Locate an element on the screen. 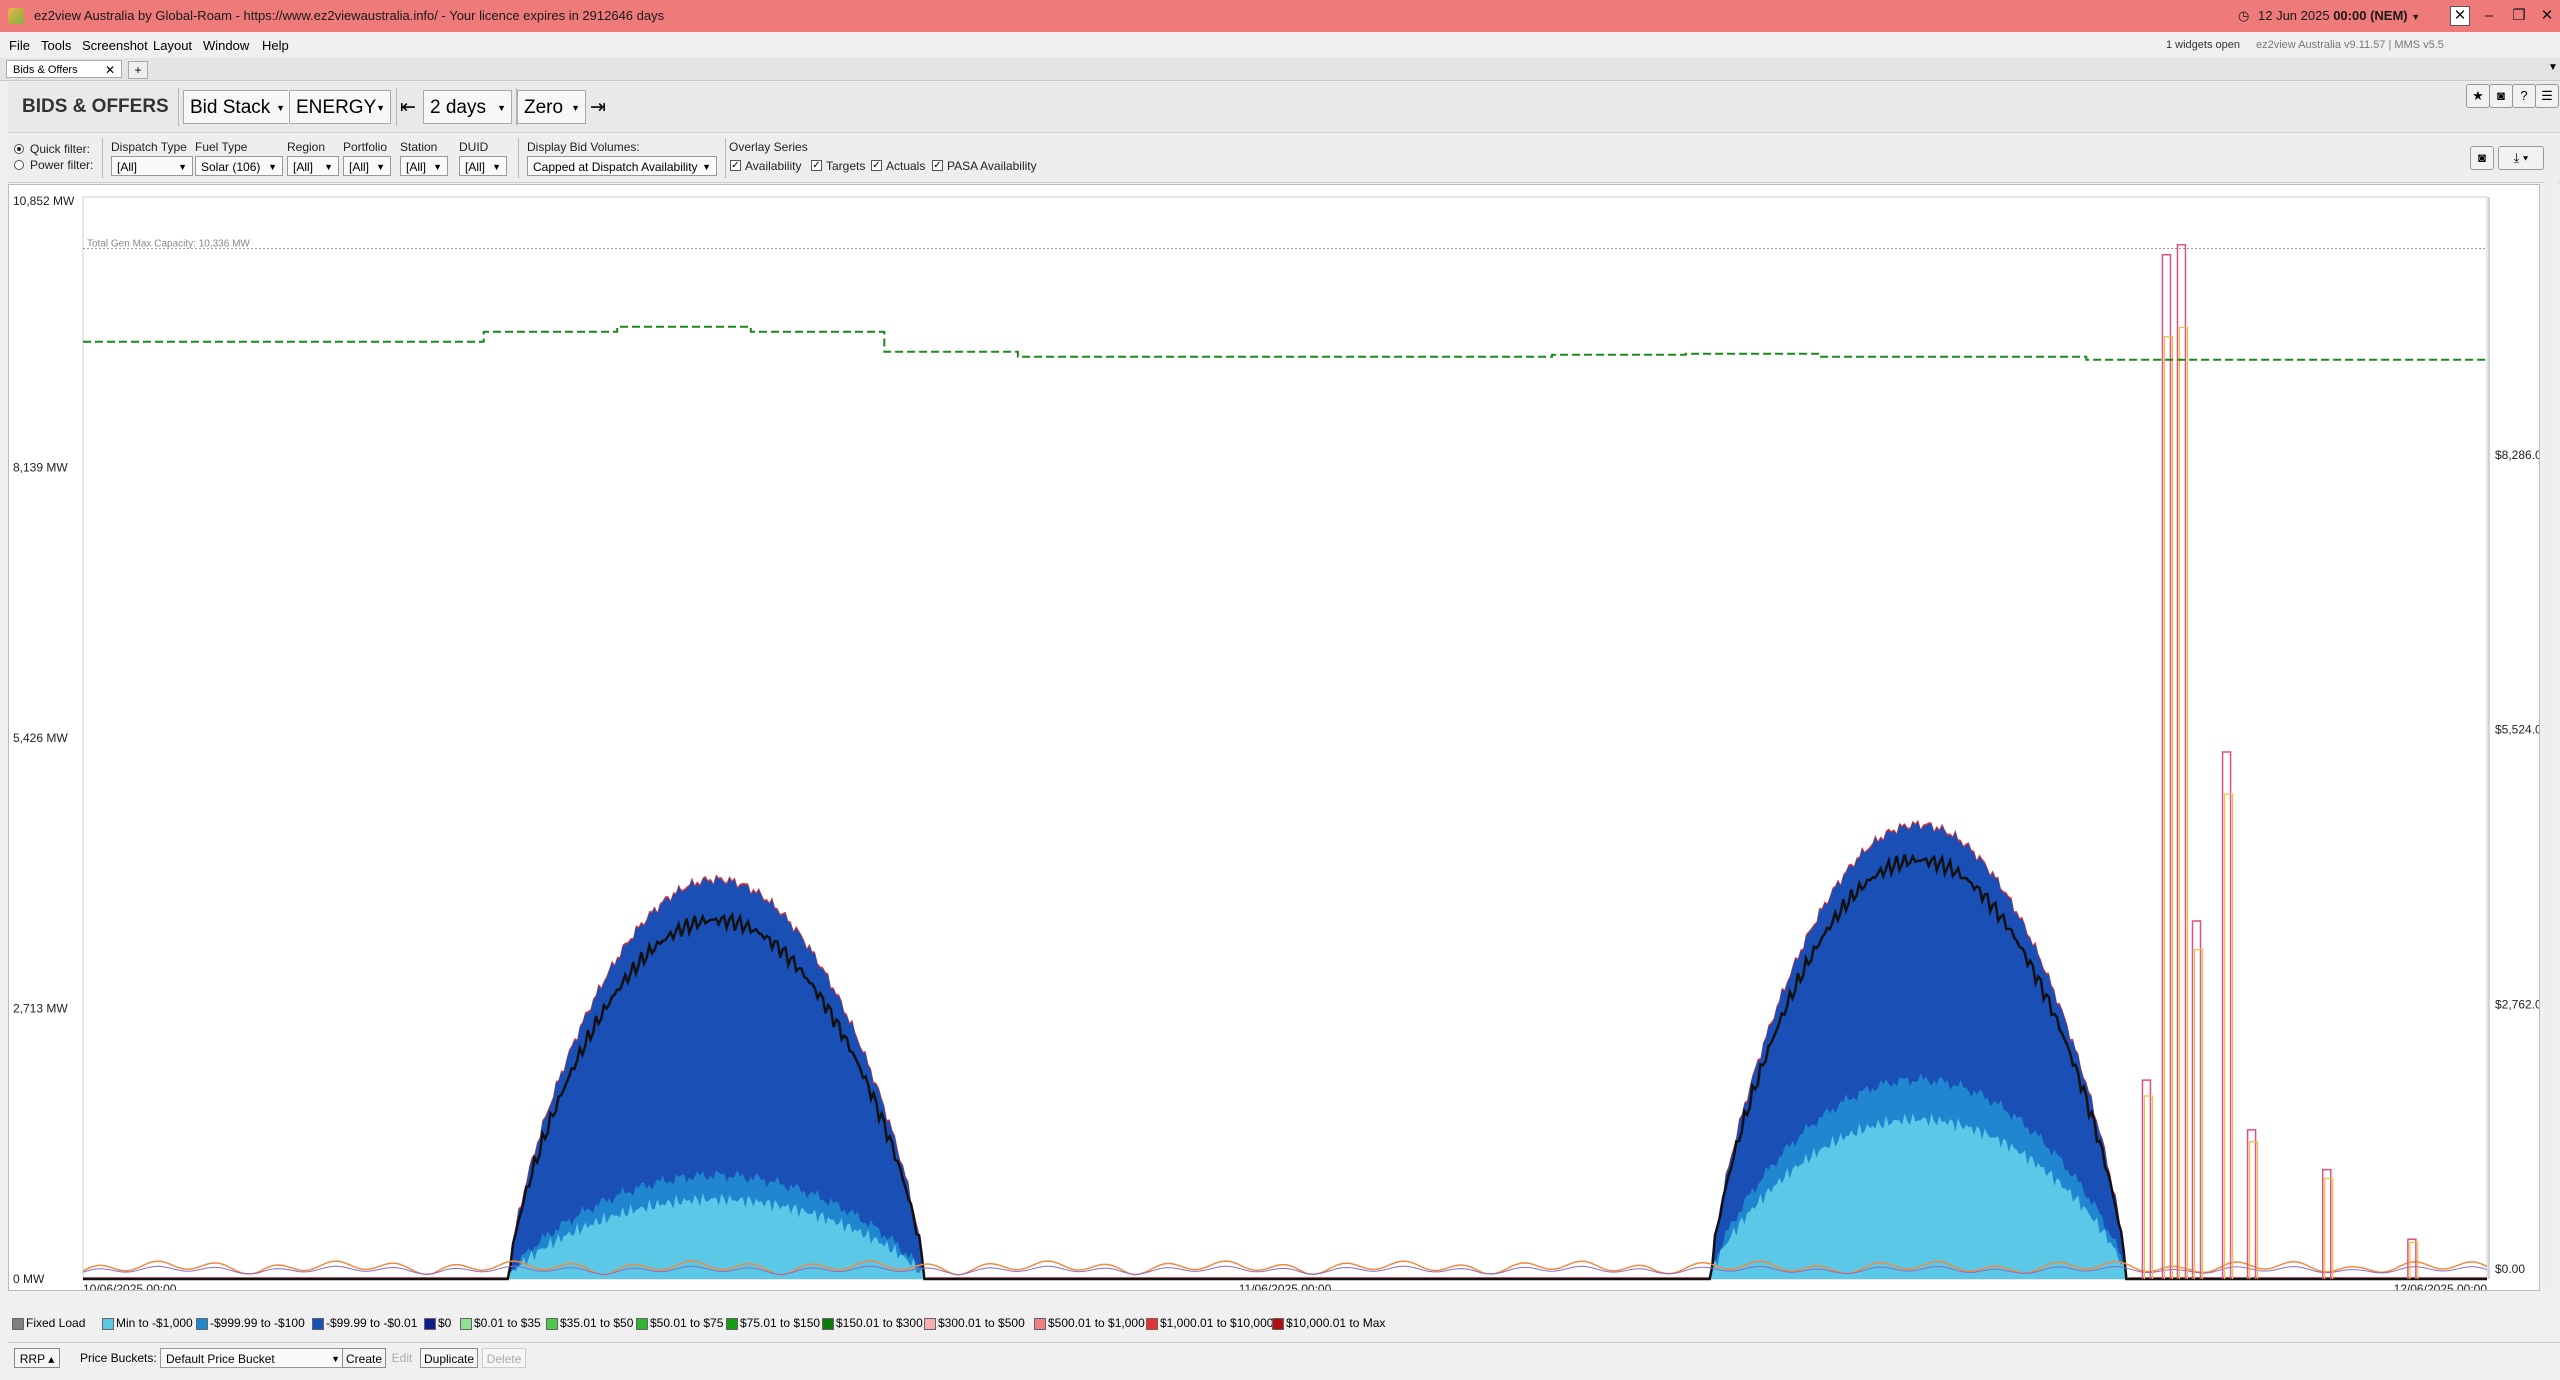 The image size is (2560, 1380). minimize-button: – is located at coordinates (2489, 16).